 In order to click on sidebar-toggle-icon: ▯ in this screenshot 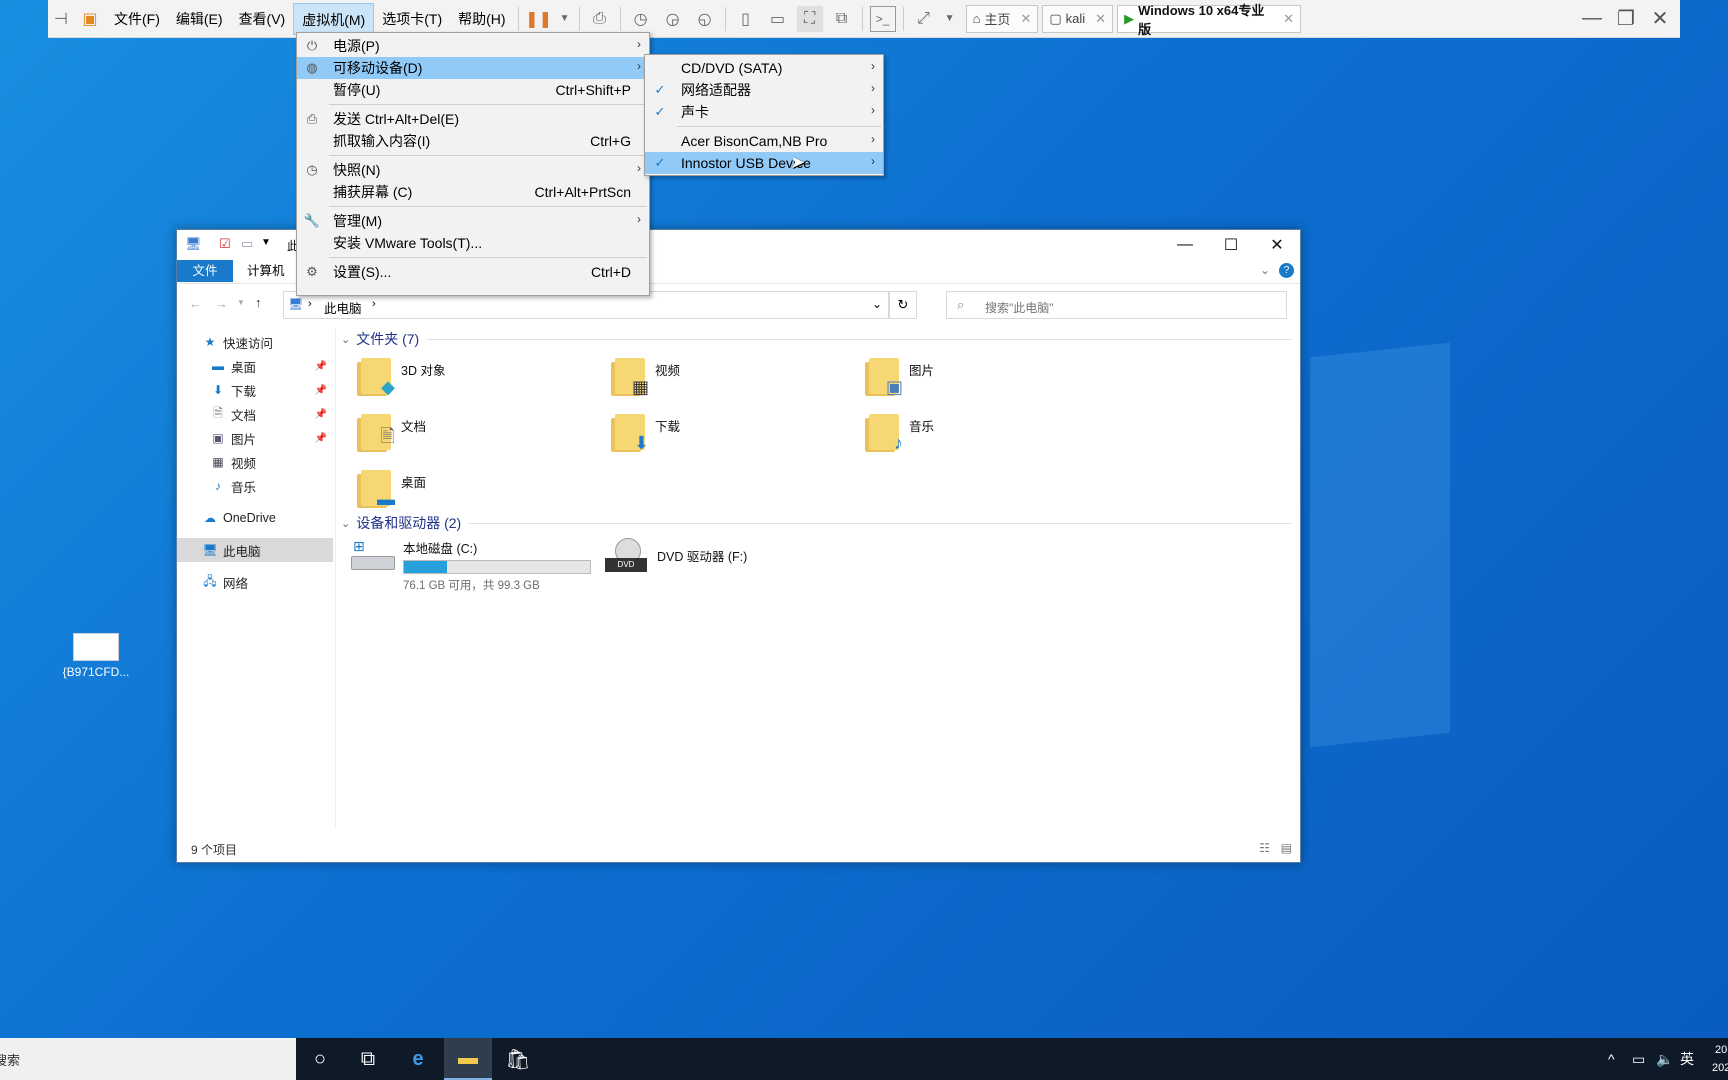, I will do `click(746, 19)`.